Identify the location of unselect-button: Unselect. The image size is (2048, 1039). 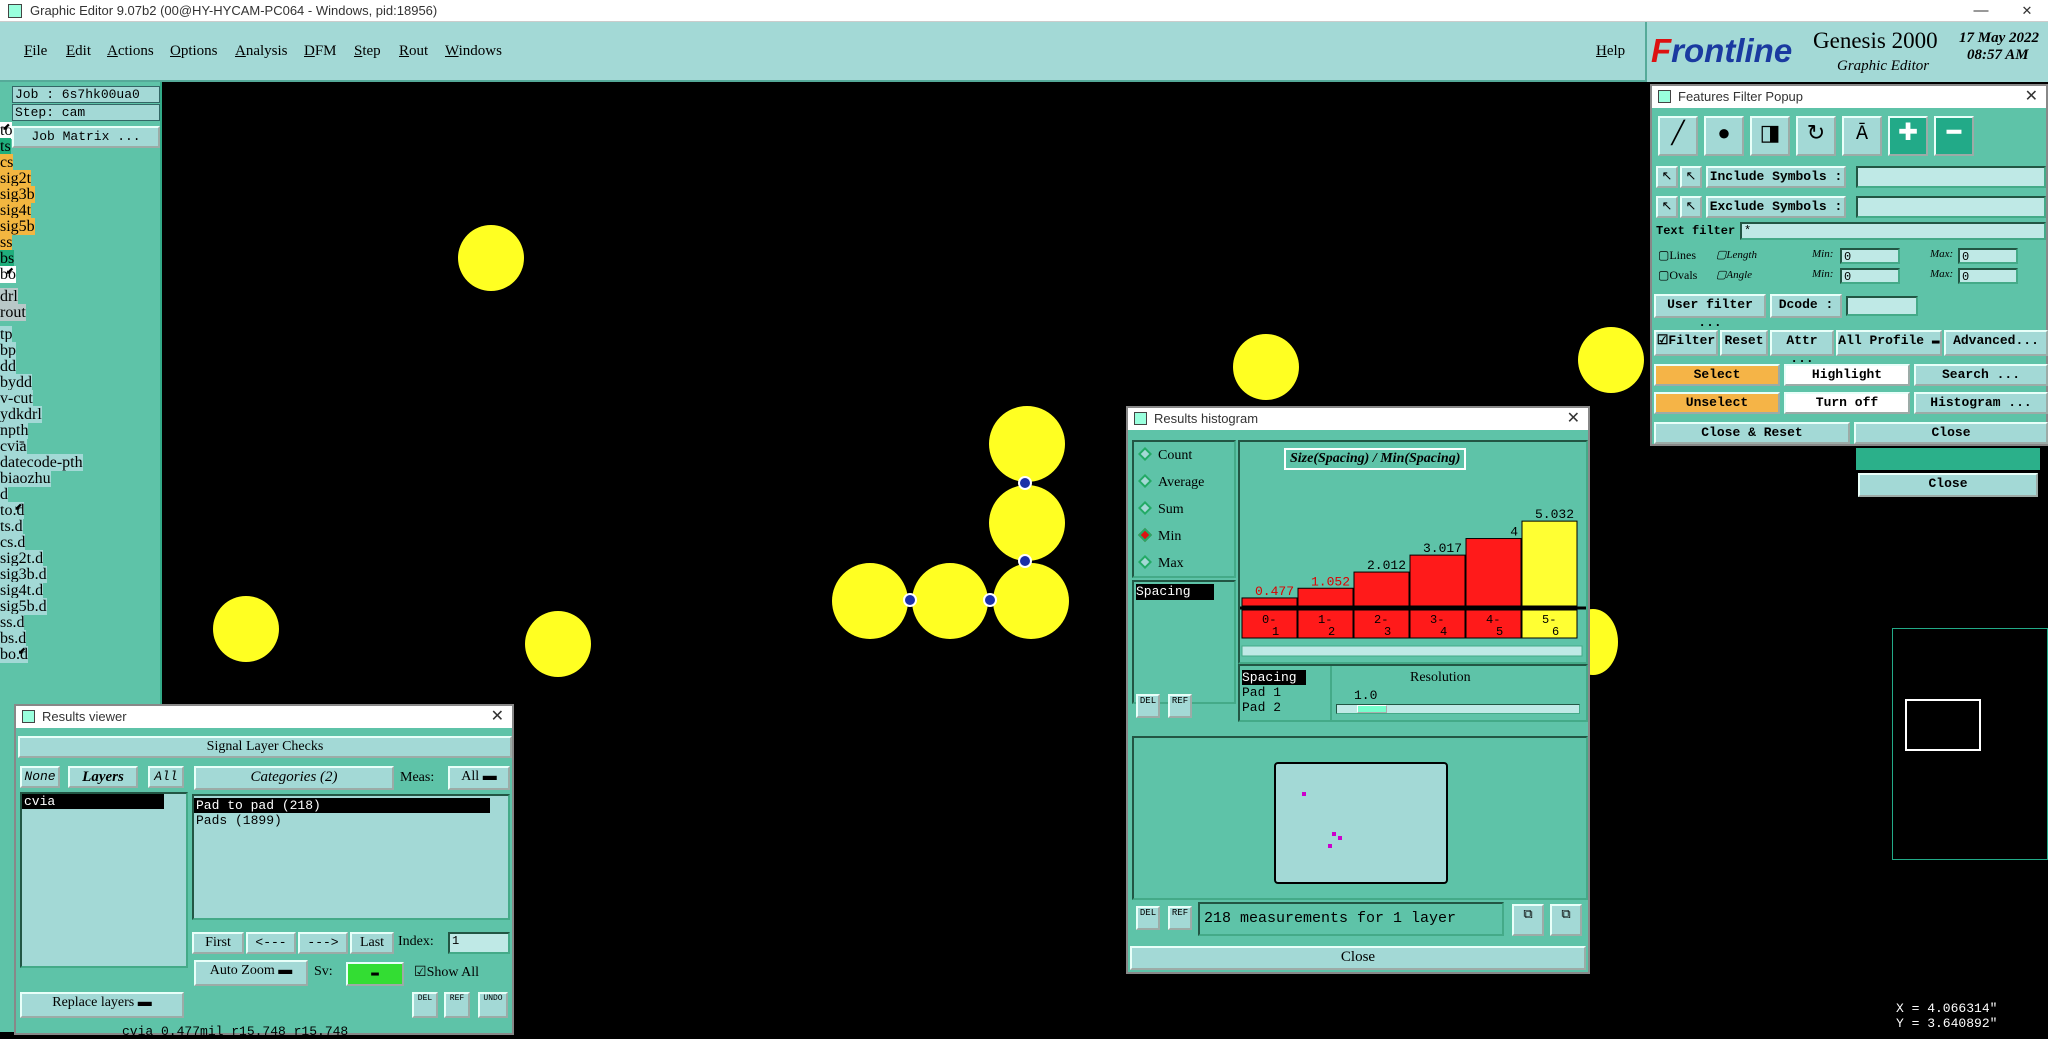
(1717, 403).